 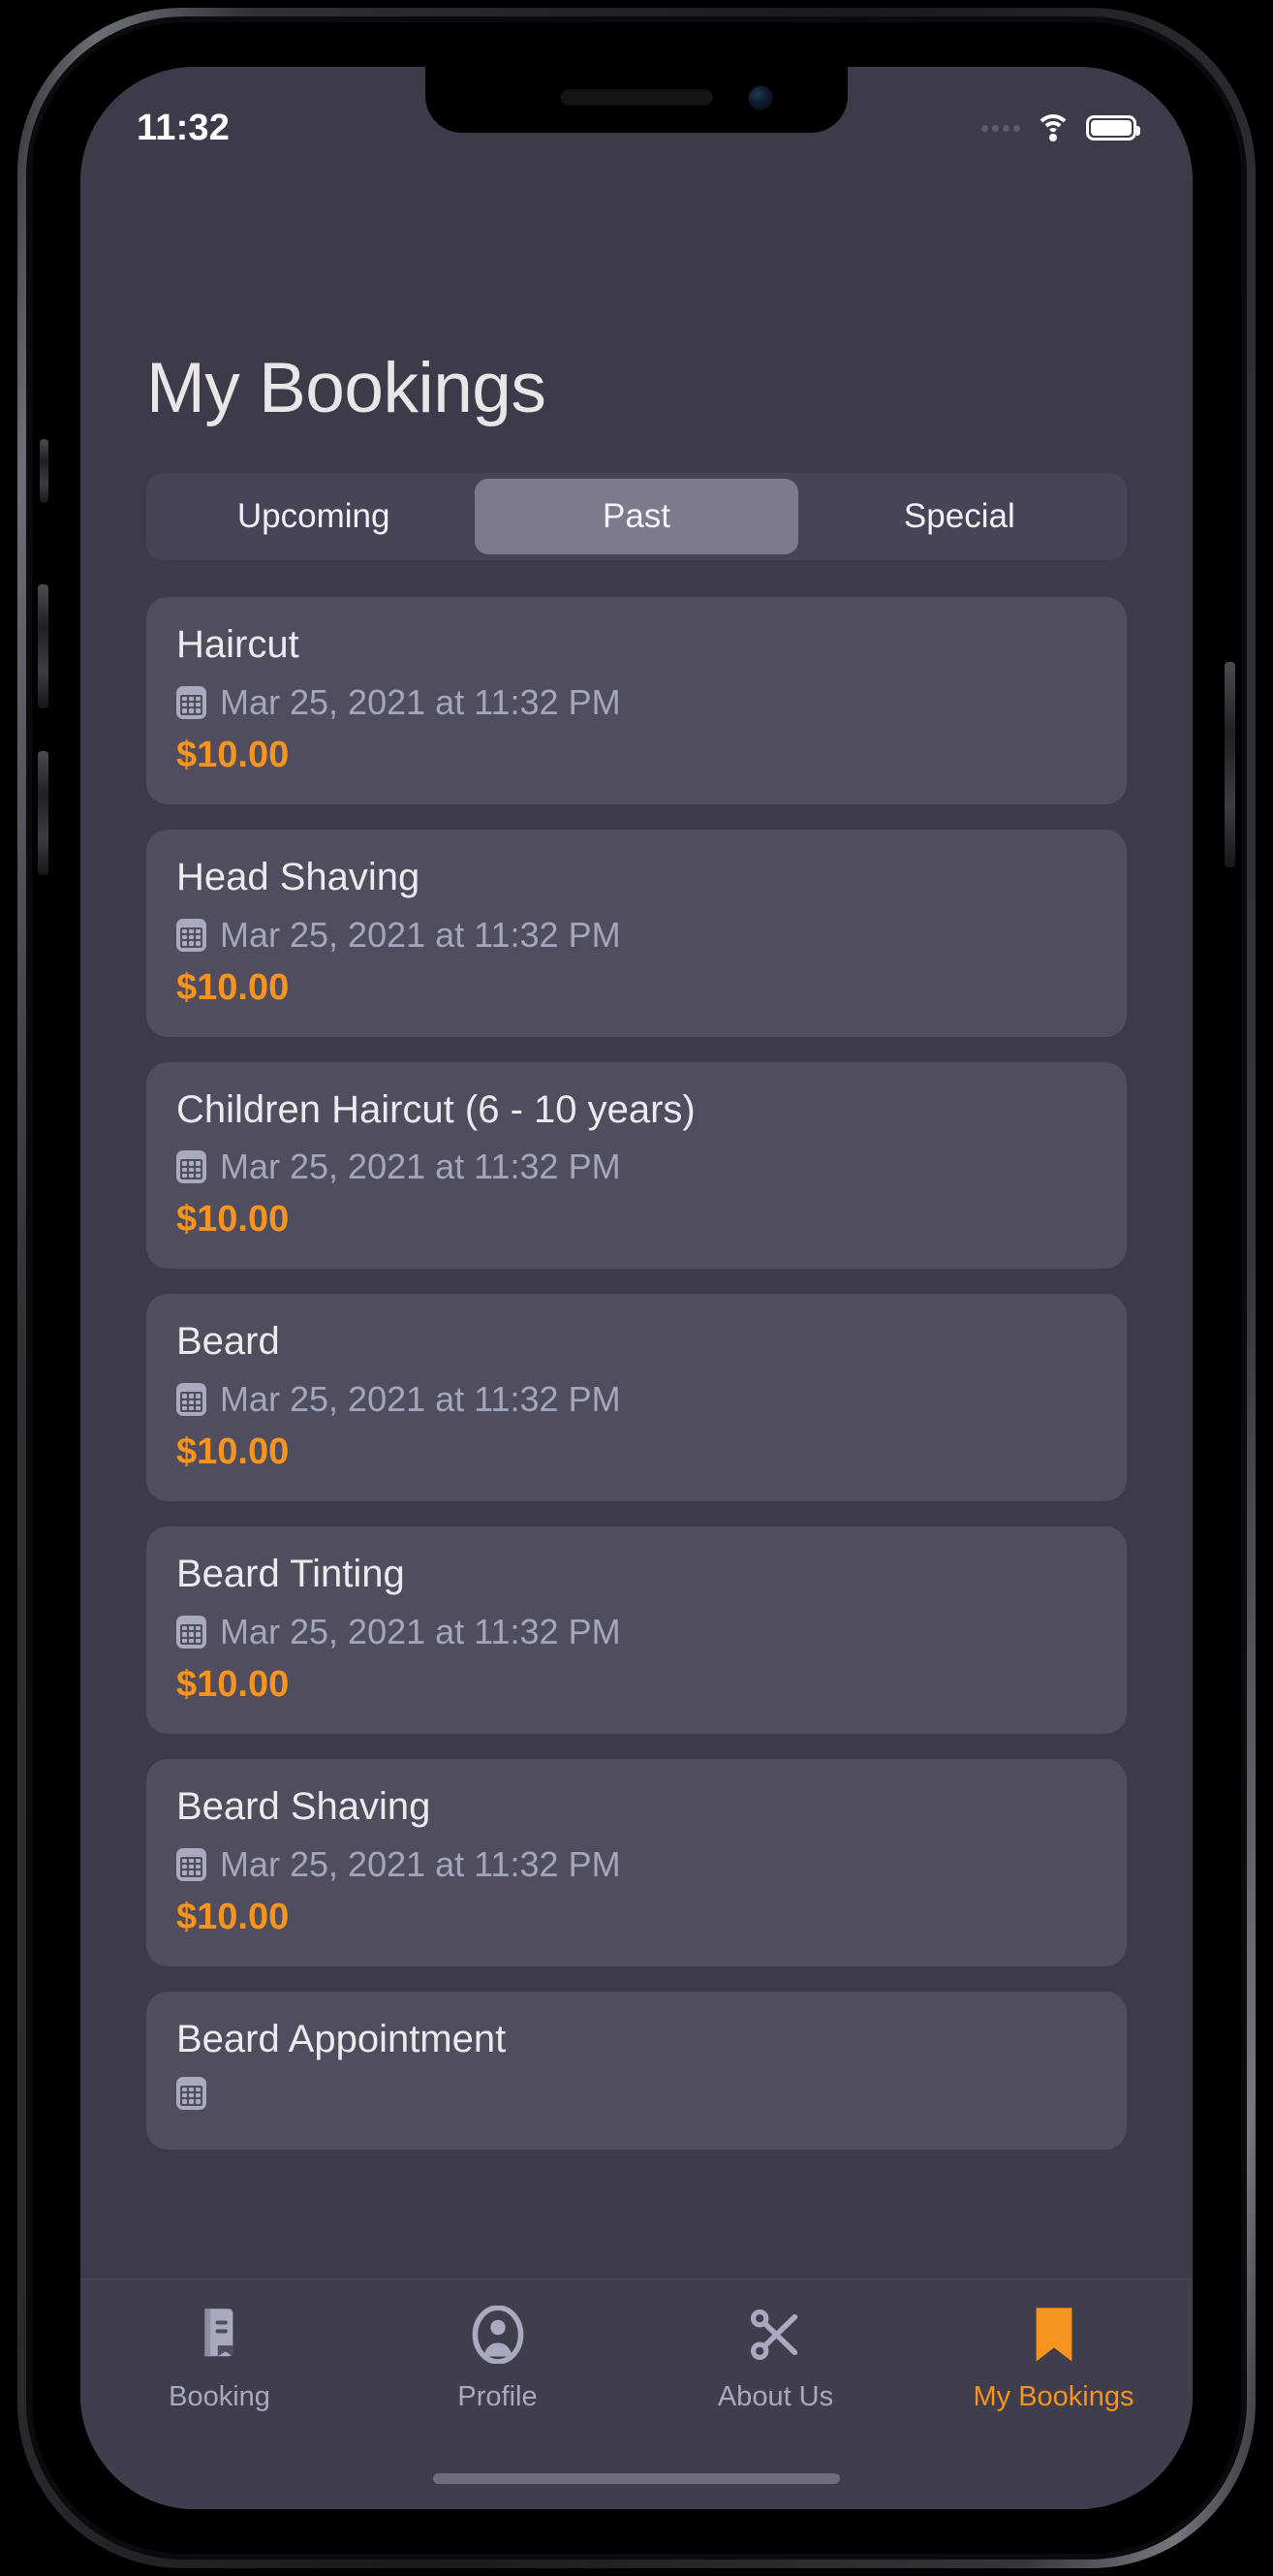 What do you see at coordinates (497, 2396) in the screenshot?
I see `tab-label: Profile` at bounding box center [497, 2396].